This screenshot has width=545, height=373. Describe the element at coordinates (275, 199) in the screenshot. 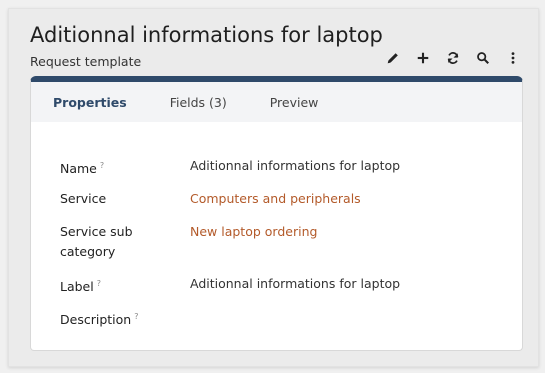

I see `service-link: Computers and peripherals` at that location.